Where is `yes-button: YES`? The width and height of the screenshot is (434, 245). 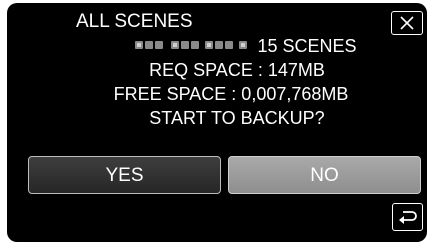
yes-button: YES is located at coordinates (124, 175).